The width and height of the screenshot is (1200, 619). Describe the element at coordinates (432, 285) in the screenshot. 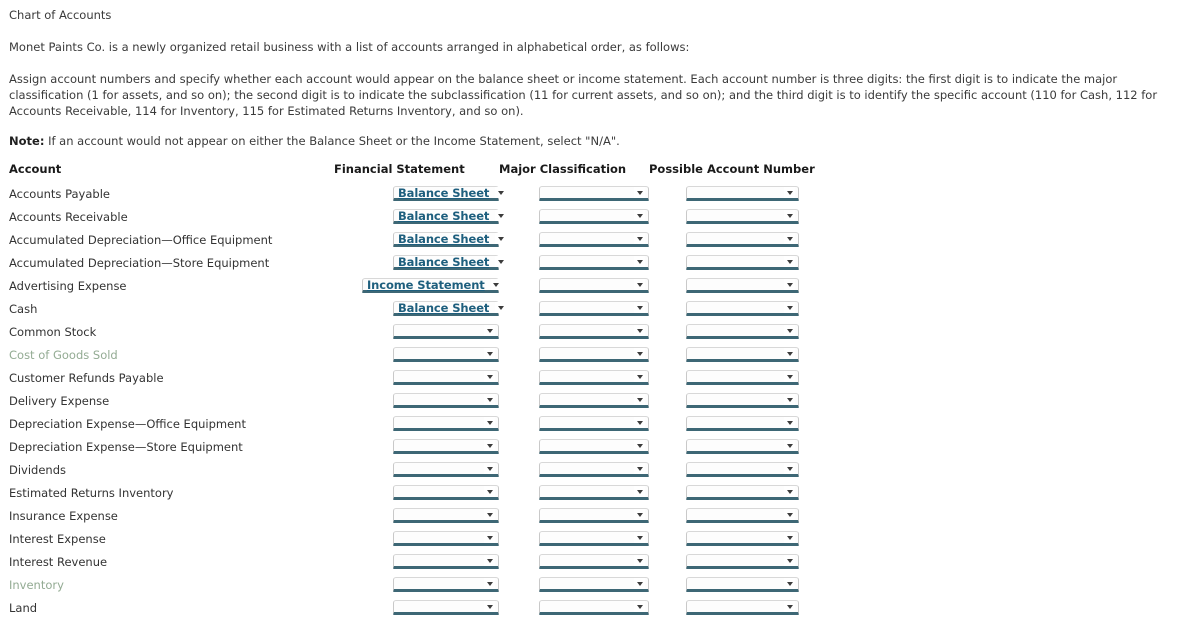

I see `financial-statement-dropdown: Income Statement` at that location.